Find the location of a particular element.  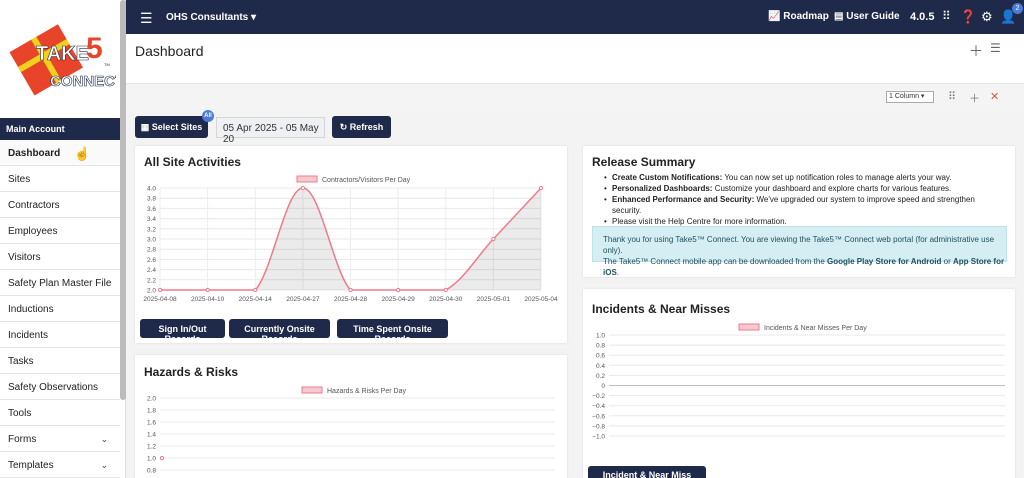

organization-switcher: OHS Consultants ▾ is located at coordinates (211, 17).